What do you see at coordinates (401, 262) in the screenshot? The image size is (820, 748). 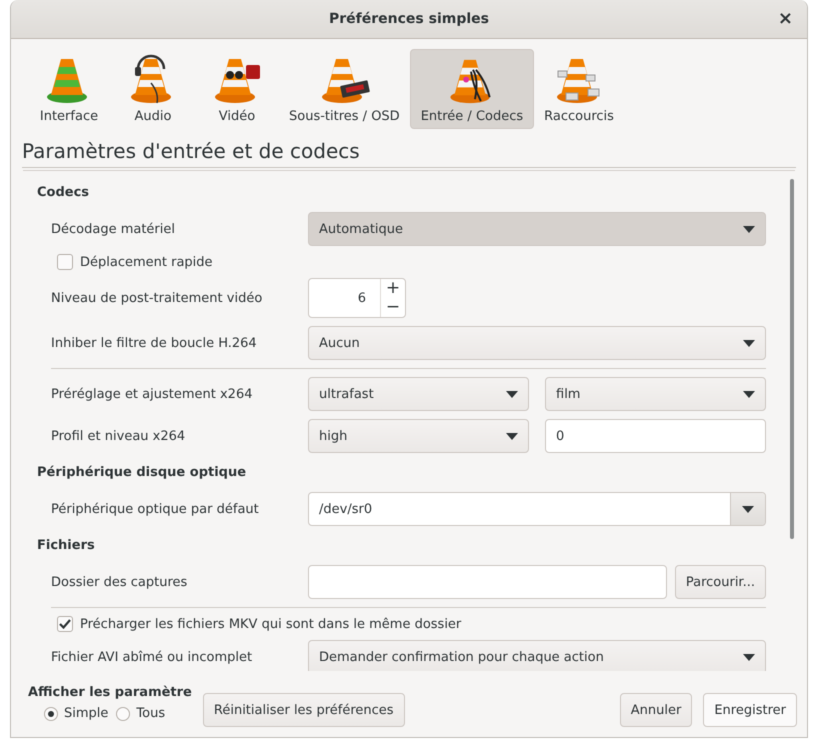 I see `checkbox: Déplacement rapide` at bounding box center [401, 262].